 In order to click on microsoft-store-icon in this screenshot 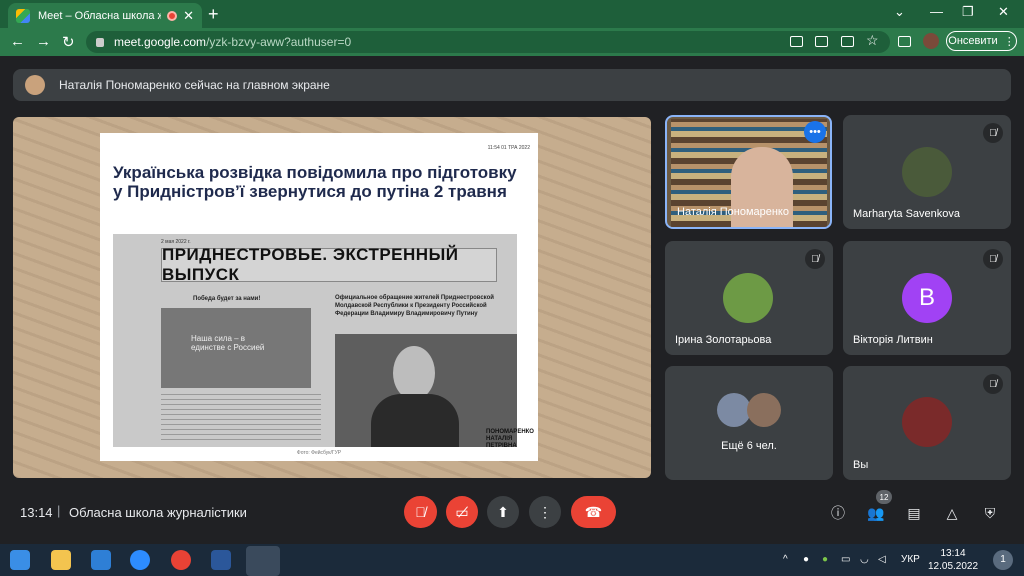, I will do `click(101, 560)`.